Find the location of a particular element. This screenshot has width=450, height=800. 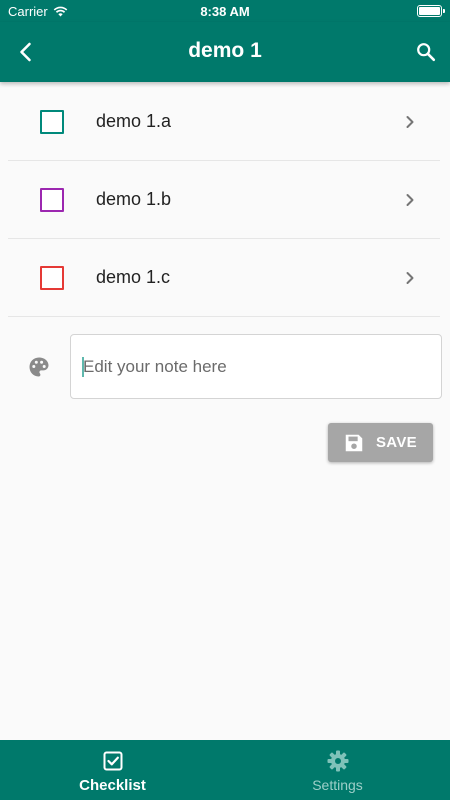

checklist-item: demo 1.b is located at coordinates (224, 200).